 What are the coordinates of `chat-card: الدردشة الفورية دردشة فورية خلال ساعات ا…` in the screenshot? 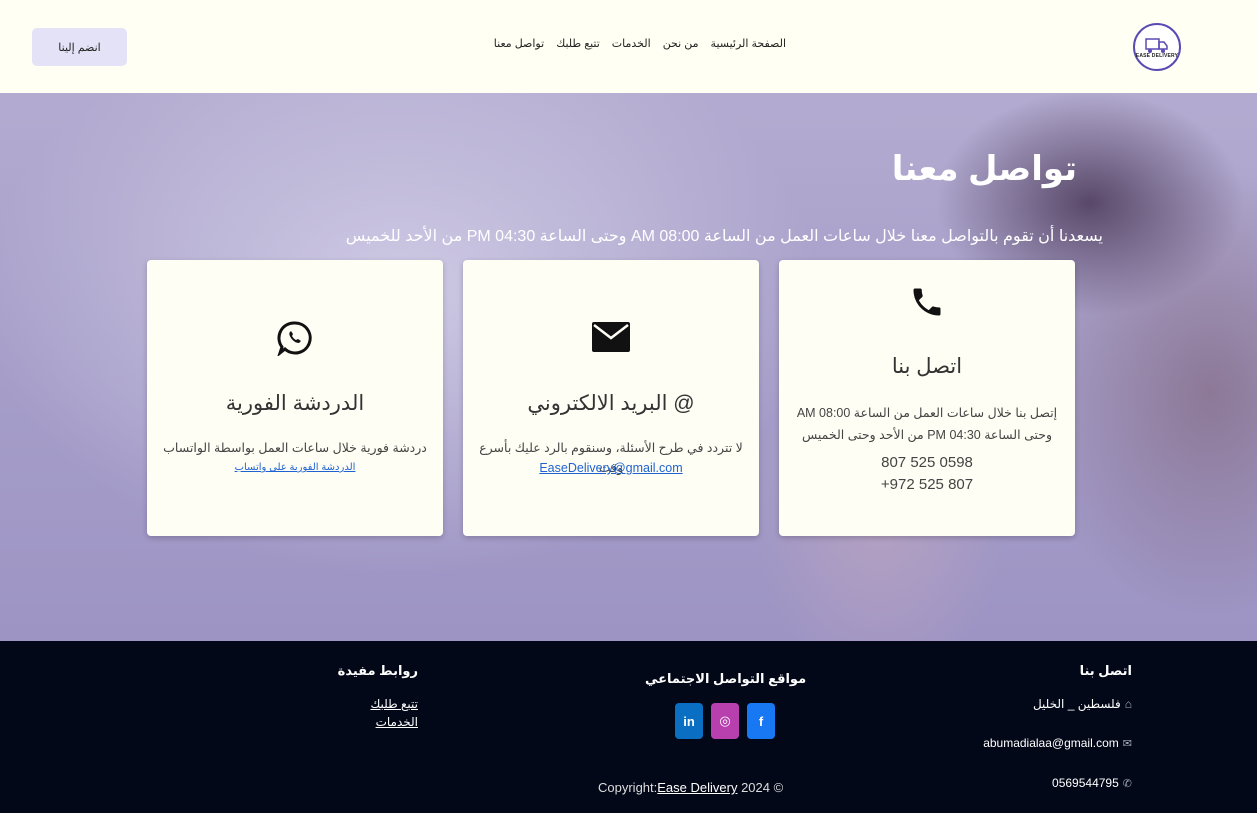 It's located at (295, 398).